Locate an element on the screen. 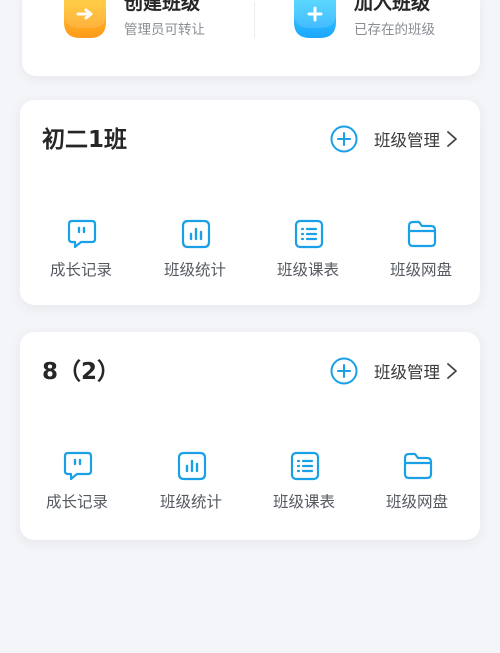 The width and height of the screenshot is (500, 653). class-actions-card: 创建班级 管理员可转让 加入班级 已存在的班级 is located at coordinates (251, 38).